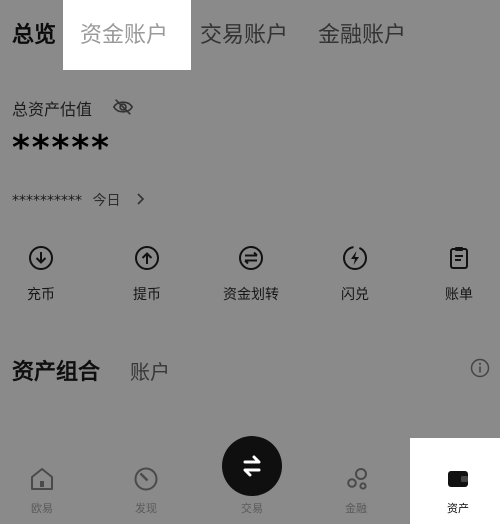 The height and width of the screenshot is (524, 500). Describe the element at coordinates (480, 368) in the screenshot. I see `info-icon` at that location.